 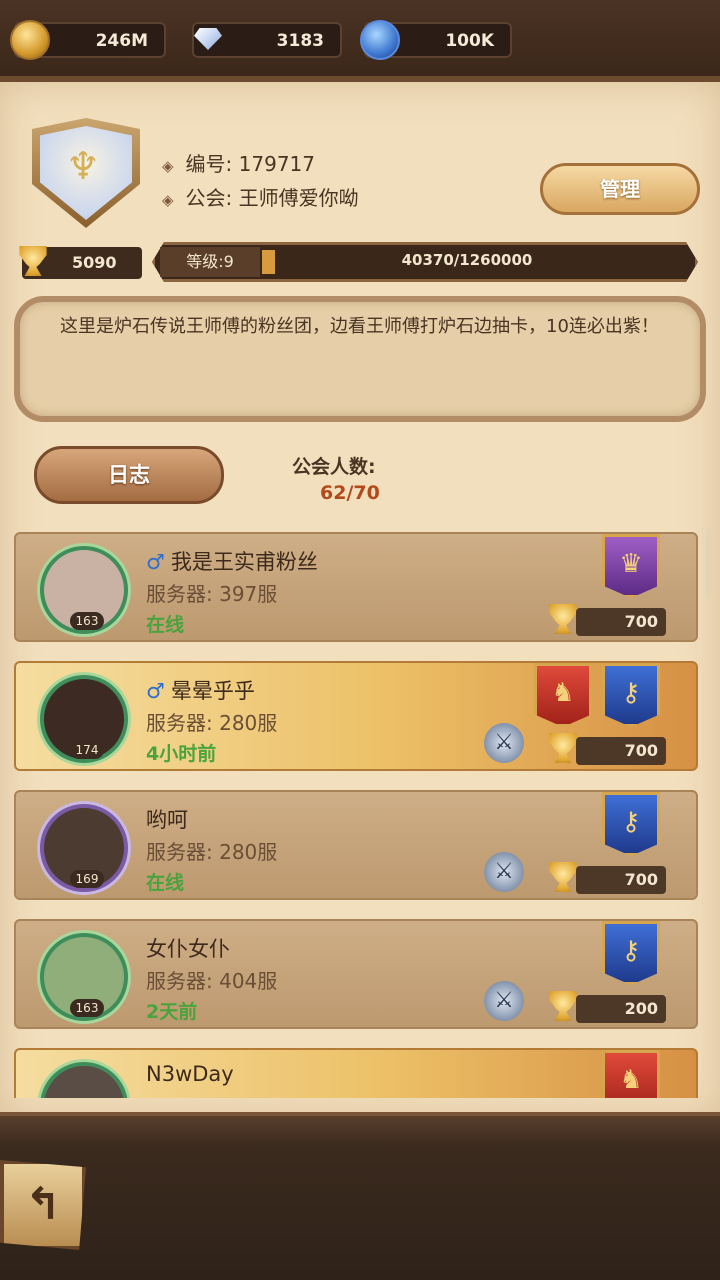 What do you see at coordinates (129, 475) in the screenshot?
I see `log-button: 日志` at bounding box center [129, 475].